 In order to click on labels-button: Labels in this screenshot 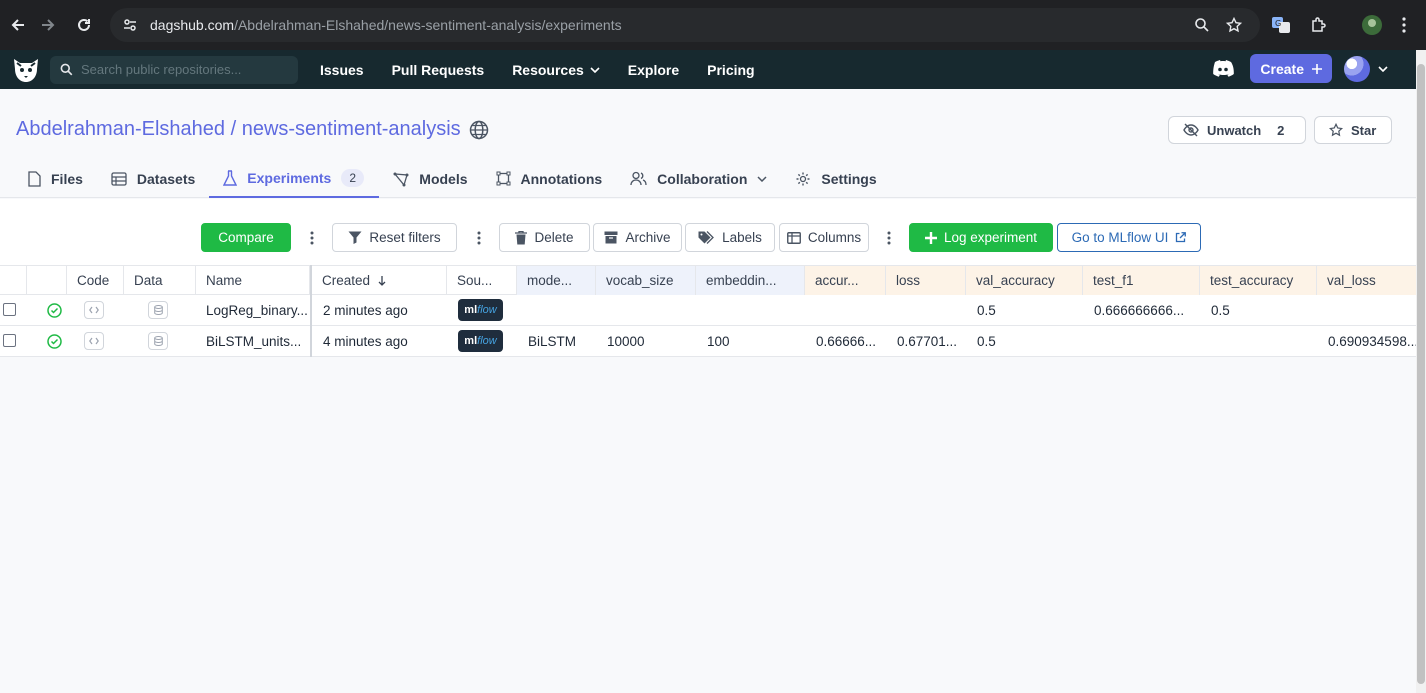, I will do `click(730, 237)`.